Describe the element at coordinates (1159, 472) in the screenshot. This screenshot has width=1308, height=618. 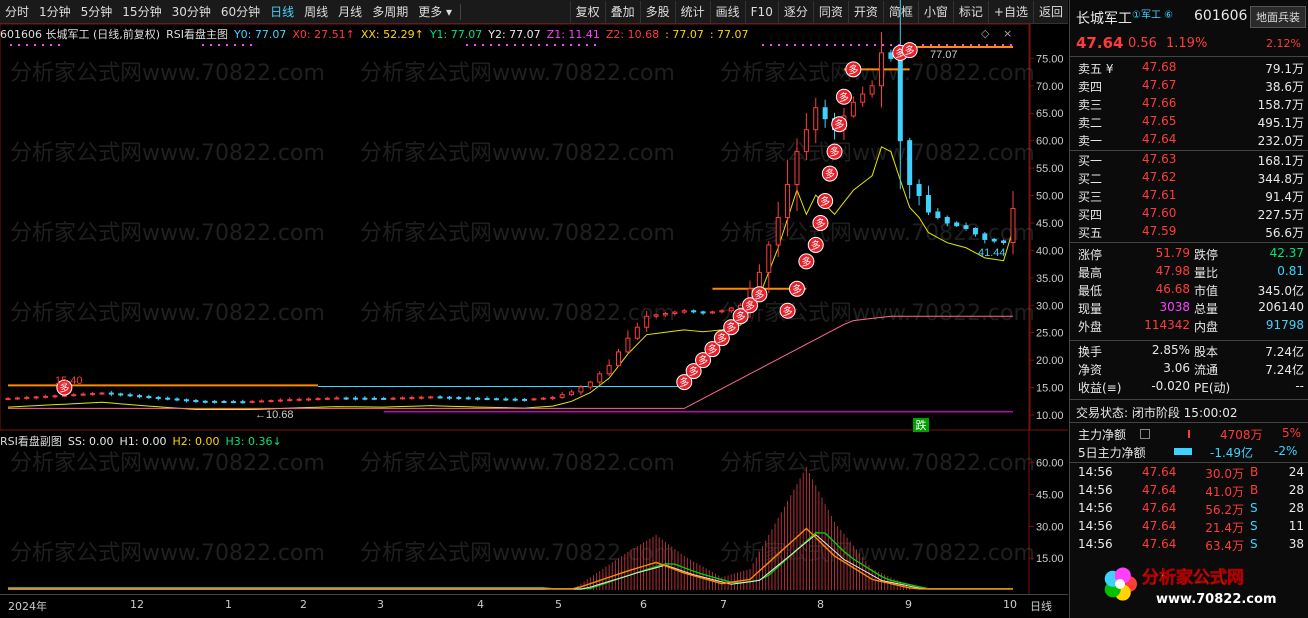
I see `tick-price: 47.64` at that location.